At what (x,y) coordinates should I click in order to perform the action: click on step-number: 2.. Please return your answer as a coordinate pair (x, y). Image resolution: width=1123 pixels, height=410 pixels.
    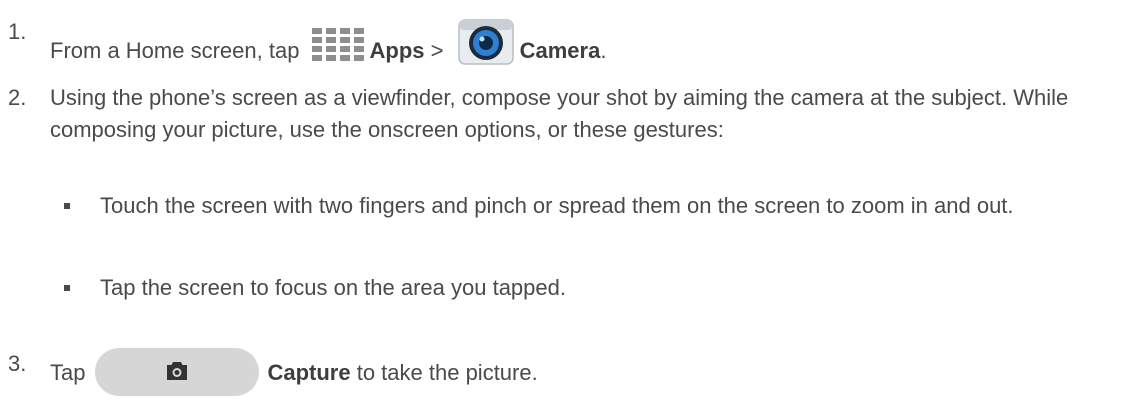
    Looking at the image, I should click on (17, 97).